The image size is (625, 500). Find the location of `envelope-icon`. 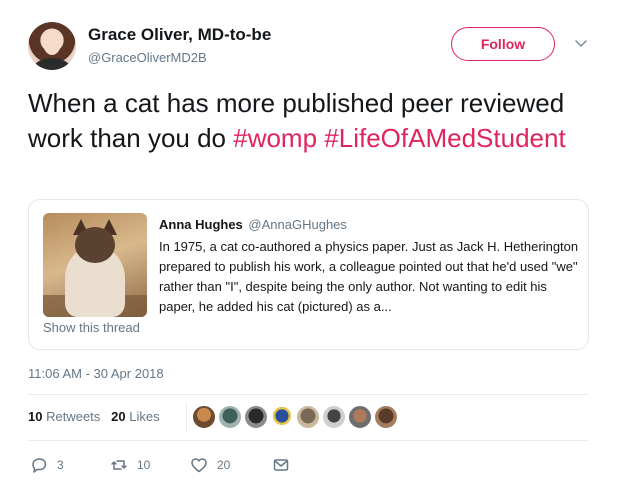

envelope-icon is located at coordinates (281, 465).